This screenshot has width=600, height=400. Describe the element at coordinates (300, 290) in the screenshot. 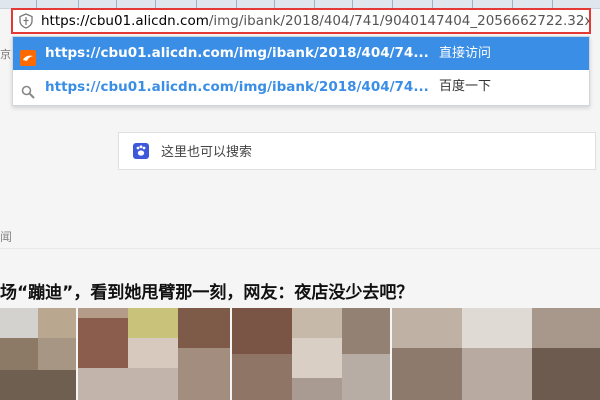

I see `article-headline: 场“蹦迪”，看到她甩臂那一刻，网友：夜店没少去吧？` at that location.